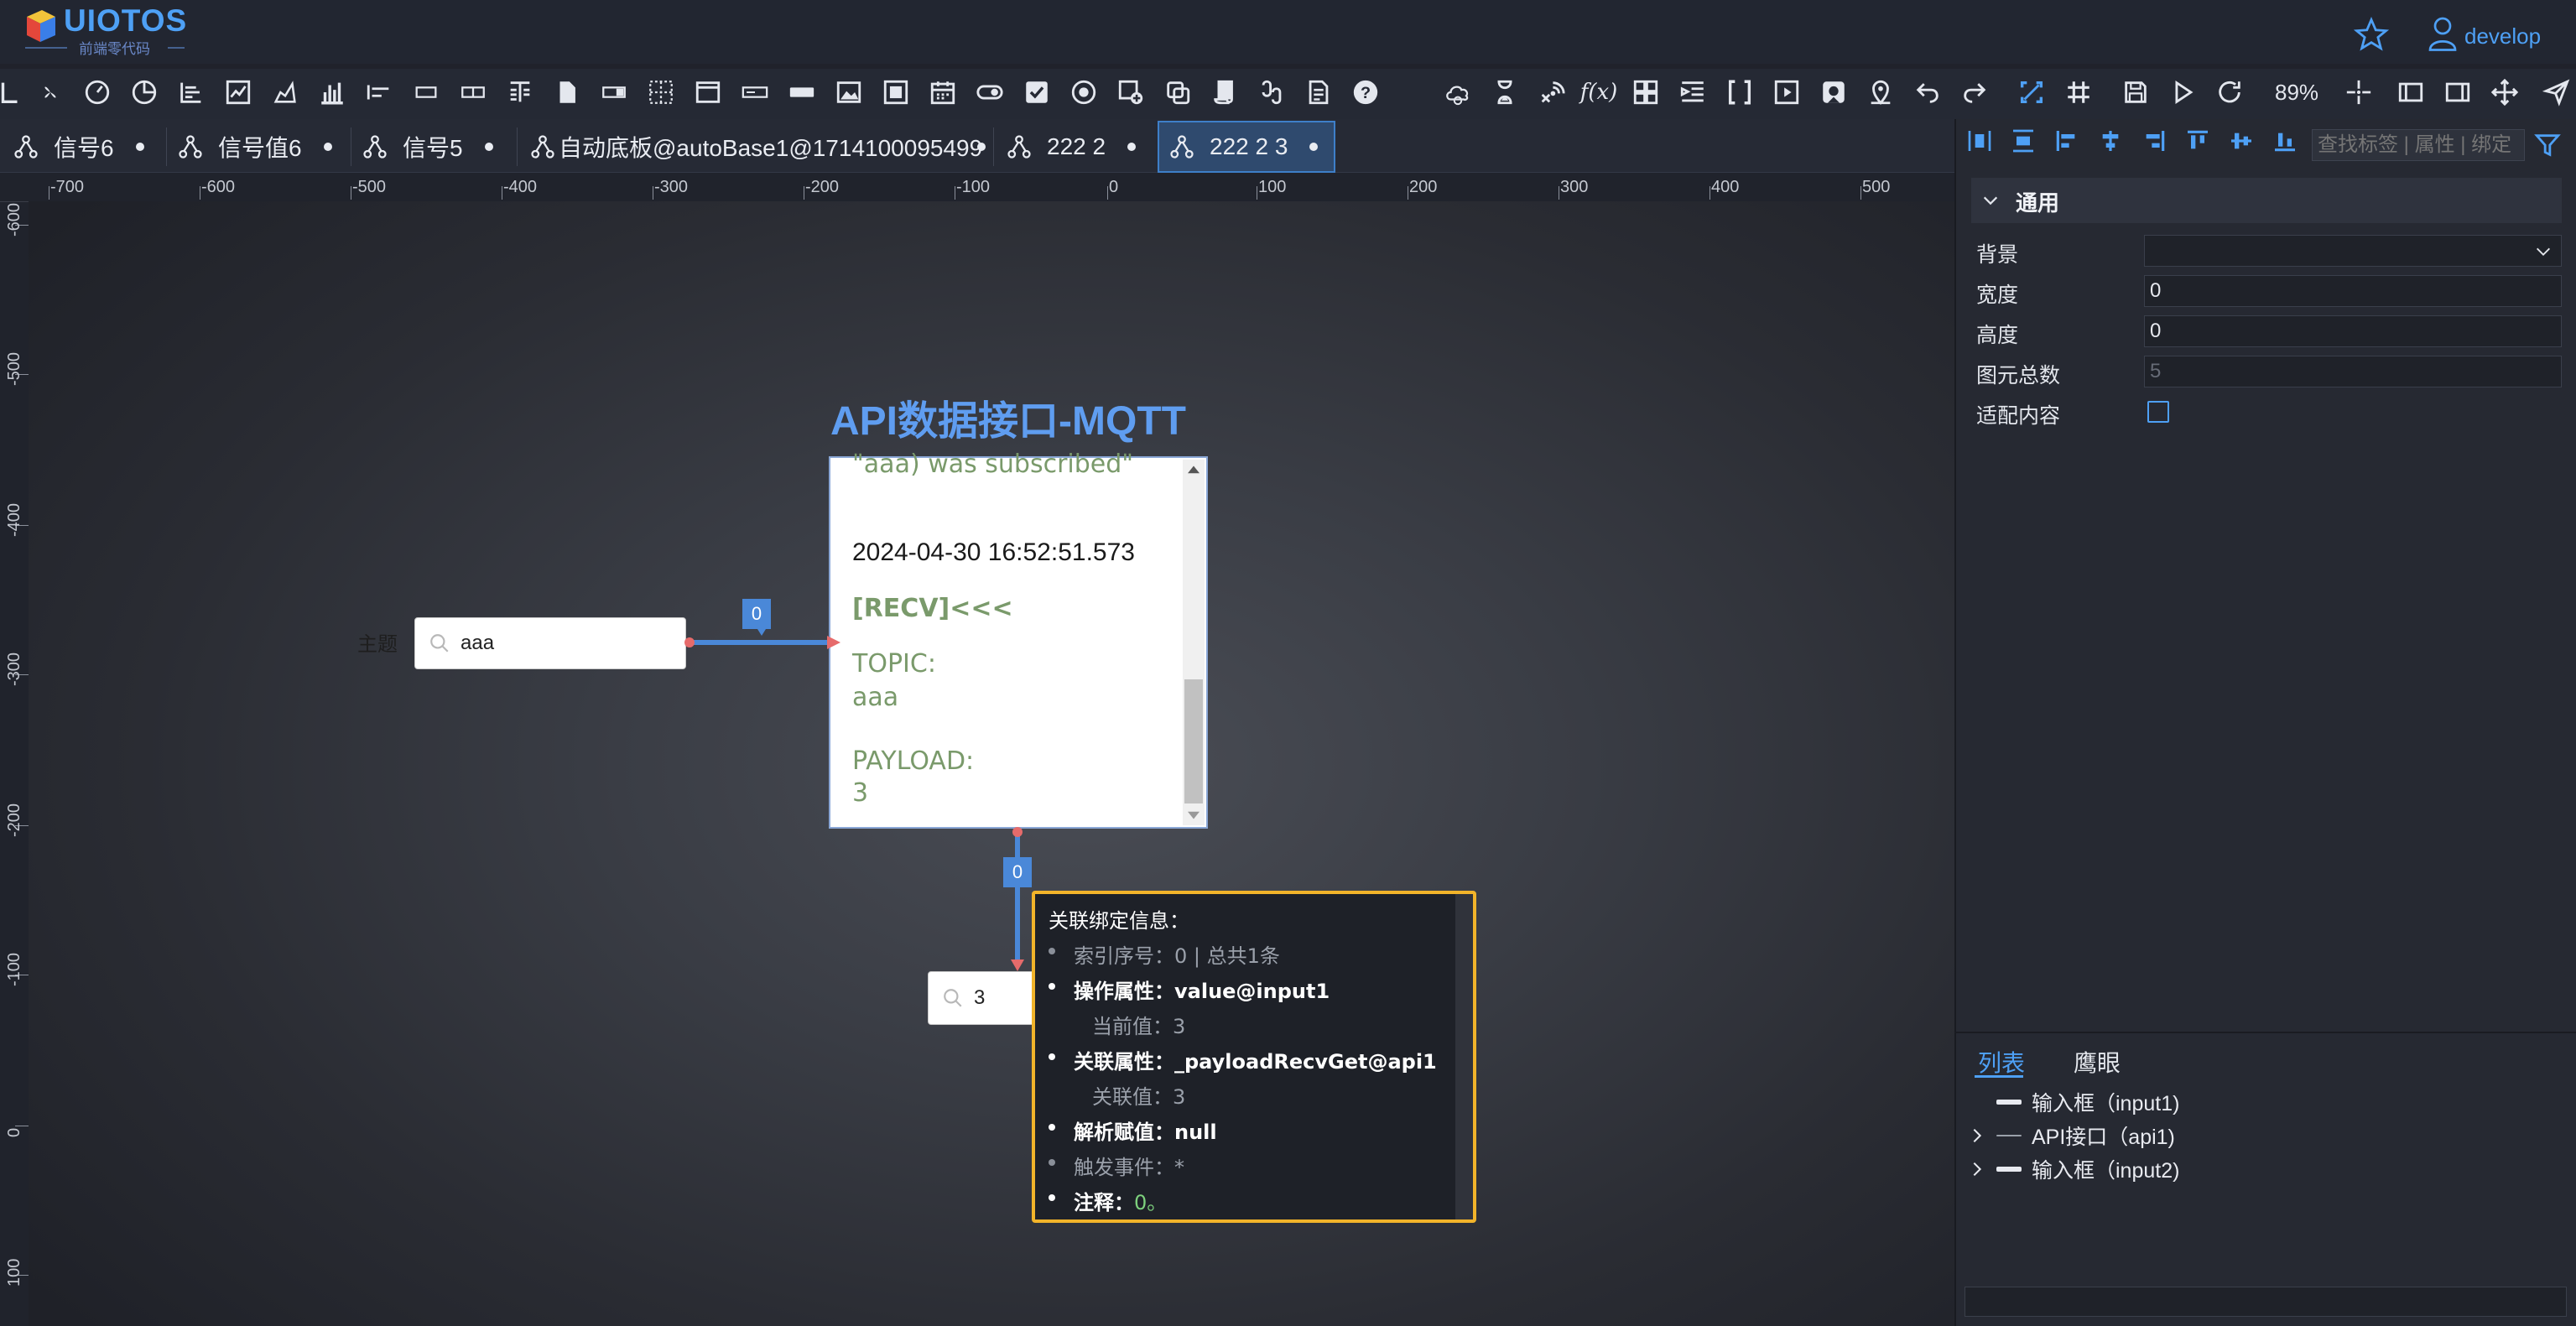 The image size is (2576, 1326). What do you see at coordinates (1084, 92) in the screenshot?
I see `radio-icon` at bounding box center [1084, 92].